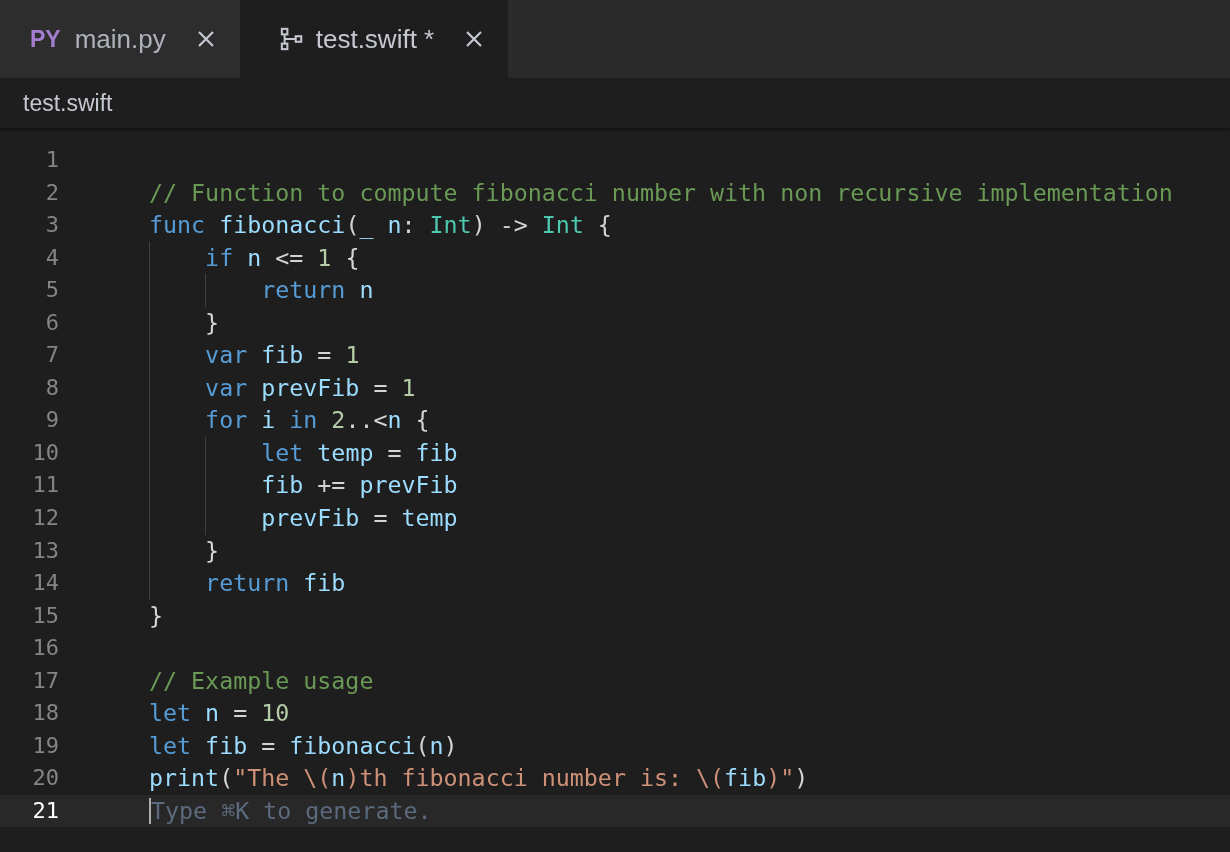 Image resolution: width=1230 pixels, height=852 pixels. What do you see at coordinates (45, 680) in the screenshot?
I see `line-number: 17` at bounding box center [45, 680].